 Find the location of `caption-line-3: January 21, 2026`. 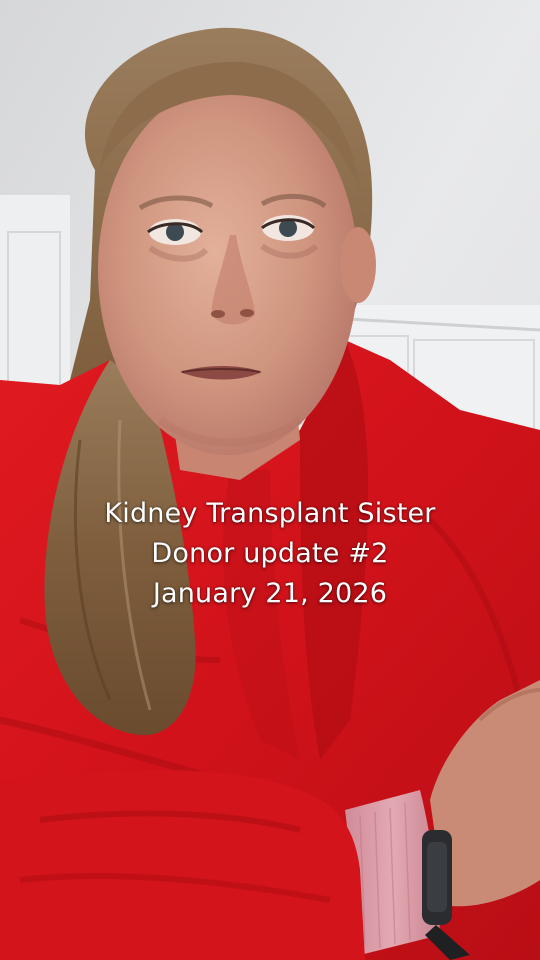

caption-line-3: January 21, 2026 is located at coordinates (270, 593).